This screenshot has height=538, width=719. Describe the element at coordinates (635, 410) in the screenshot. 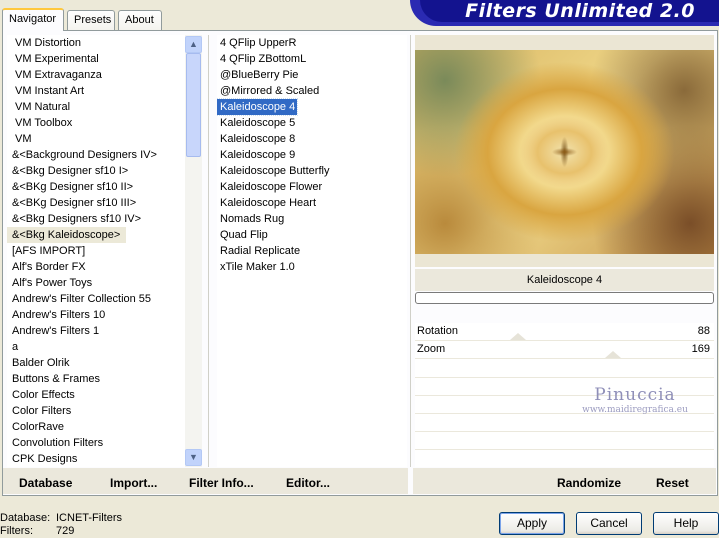

I see `watermark-url: www.maidiregrafica.eu` at that location.